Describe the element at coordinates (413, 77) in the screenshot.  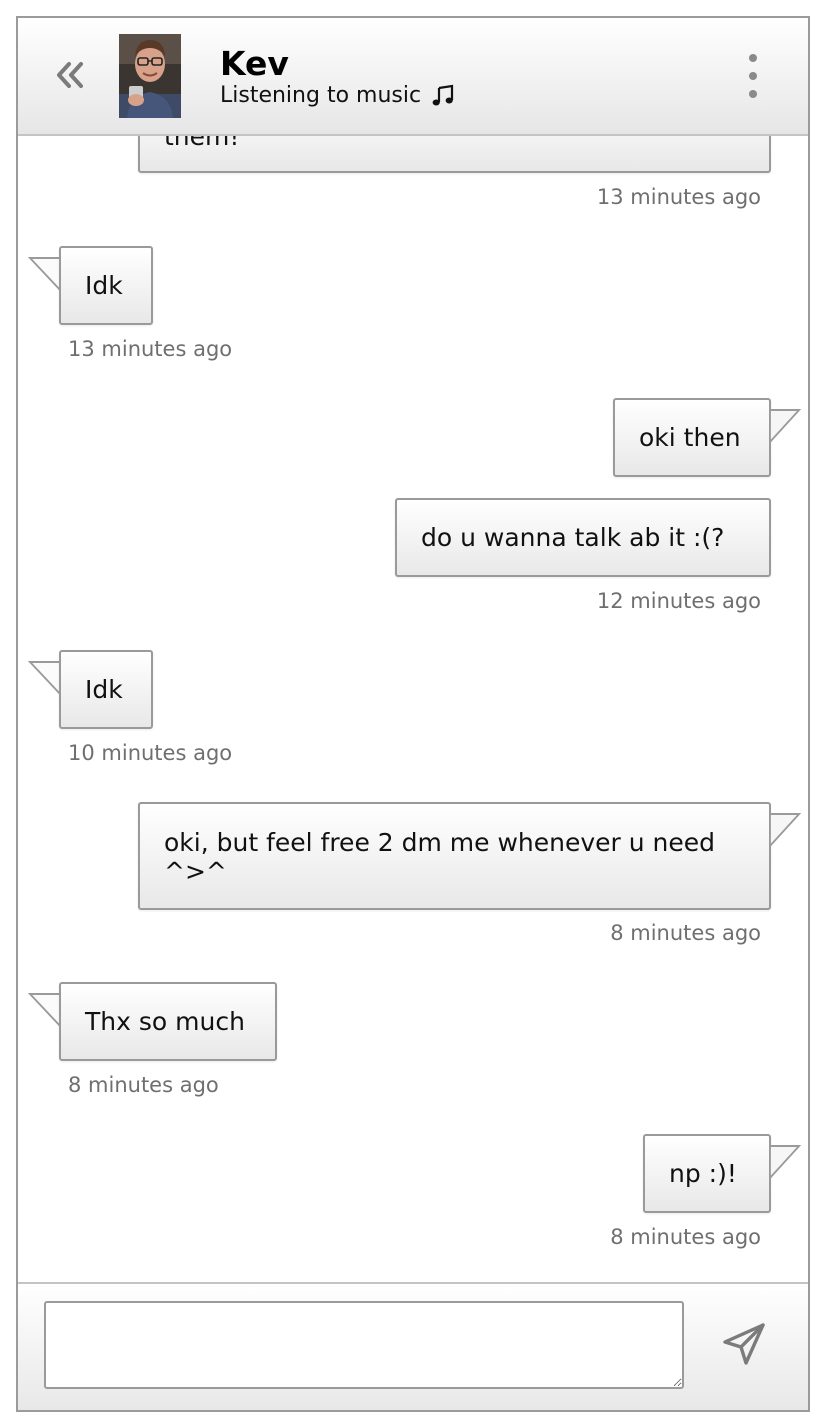
I see `chat-header: Kev Listening to music` at that location.